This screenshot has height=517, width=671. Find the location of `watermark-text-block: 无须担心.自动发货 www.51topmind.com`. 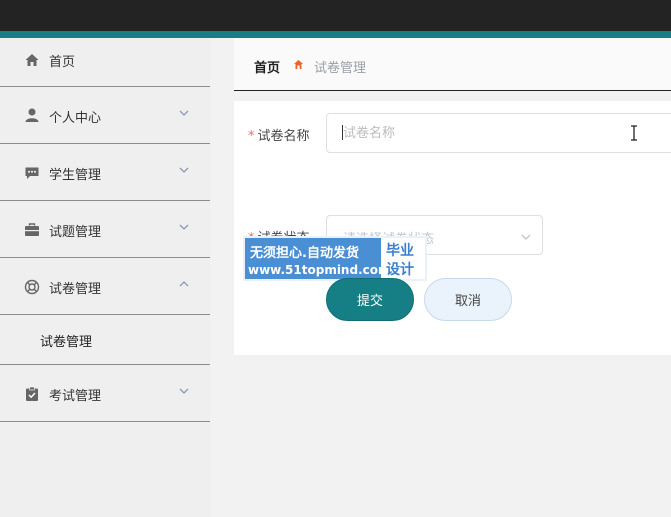

watermark-text-block: 无须担心.自动发货 www.51topmind.com is located at coordinates (318, 258).